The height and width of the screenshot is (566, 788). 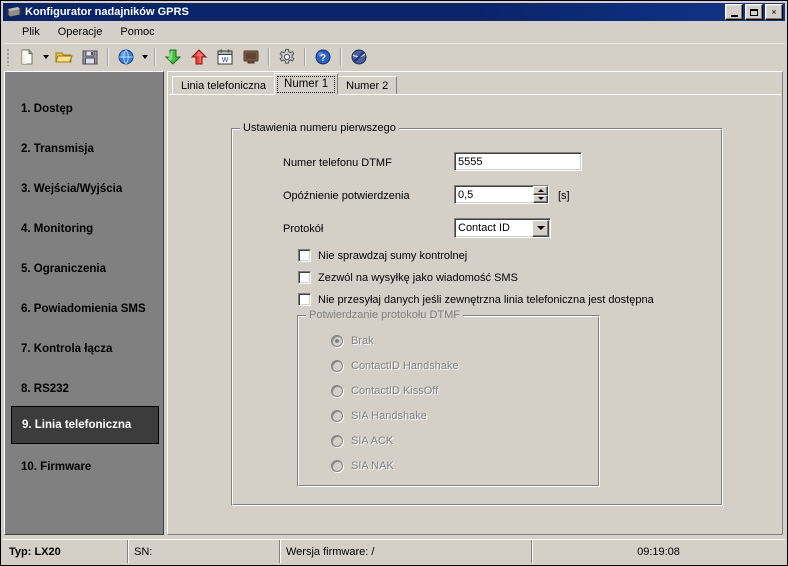 I want to click on calendar-icon: W, so click(x=225, y=57).